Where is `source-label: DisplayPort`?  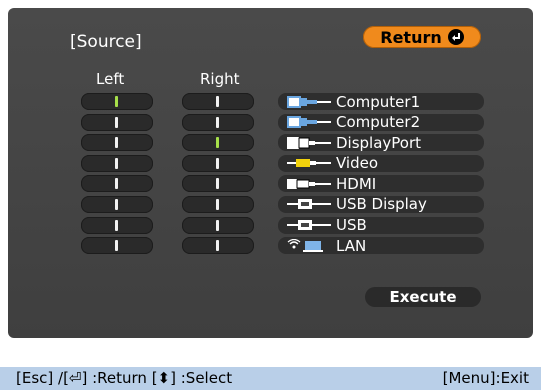 source-label: DisplayPort is located at coordinates (379, 142).